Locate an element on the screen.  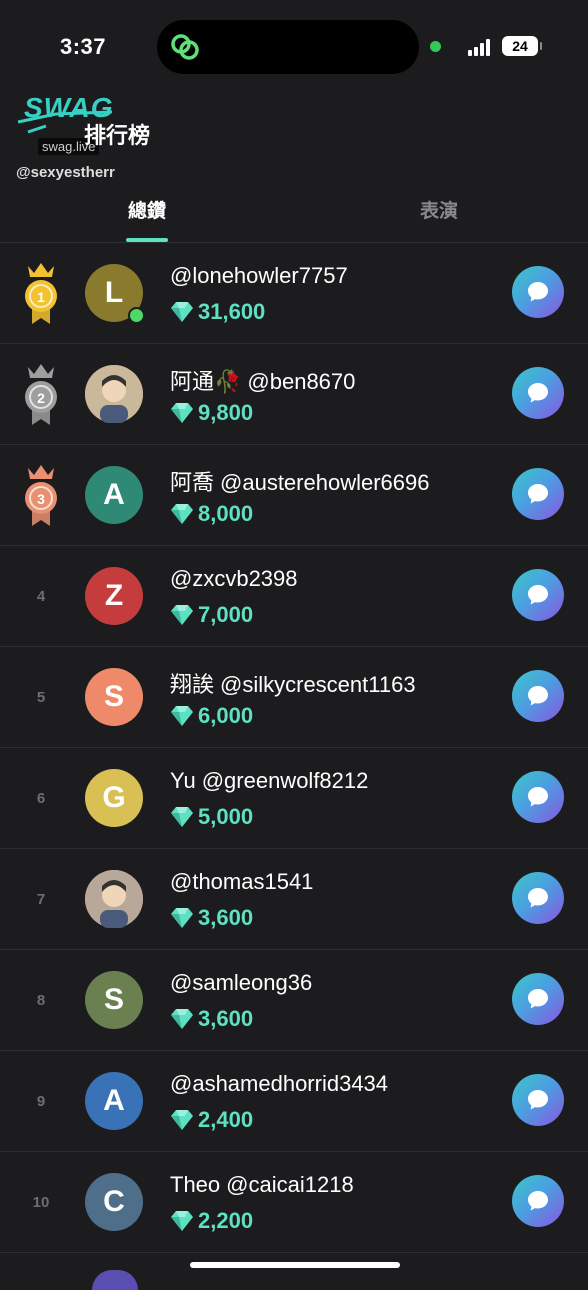
list-item: 6 G Yu @greenwolf8212 5,000 is located at coordinates (294, 798).